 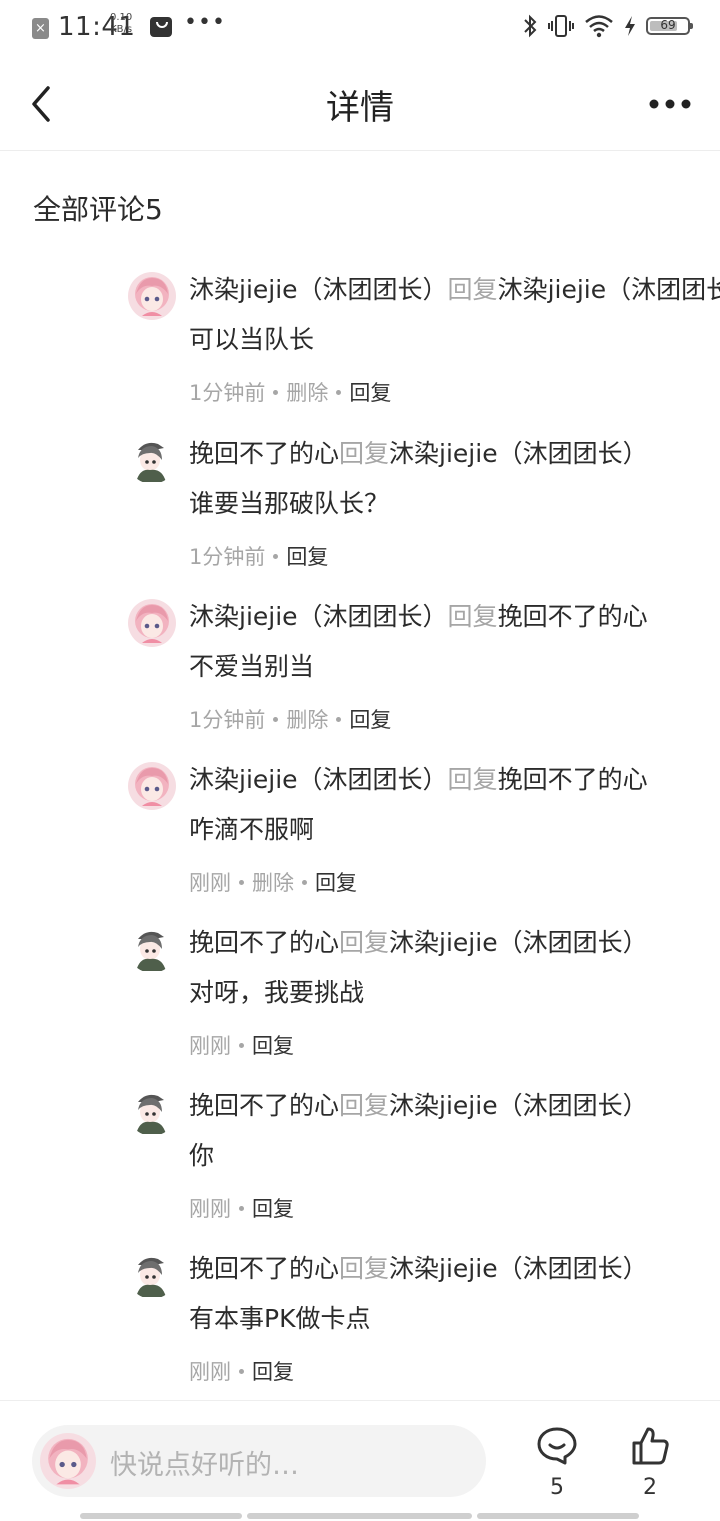 I want to click on bottom-bar: 快说点好听的… 5 2, so click(x=360, y=1460).